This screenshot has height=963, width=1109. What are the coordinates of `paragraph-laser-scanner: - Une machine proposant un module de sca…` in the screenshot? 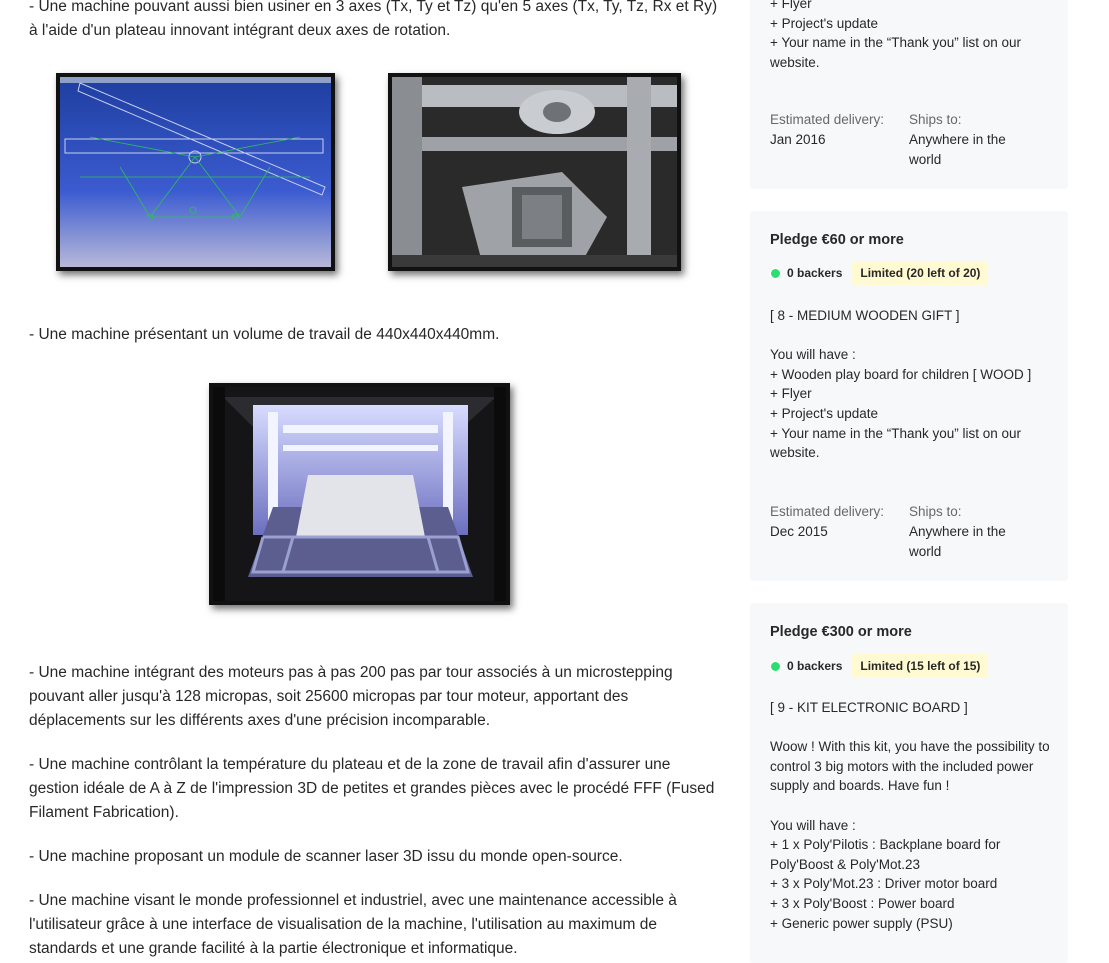 It's located at (326, 856).